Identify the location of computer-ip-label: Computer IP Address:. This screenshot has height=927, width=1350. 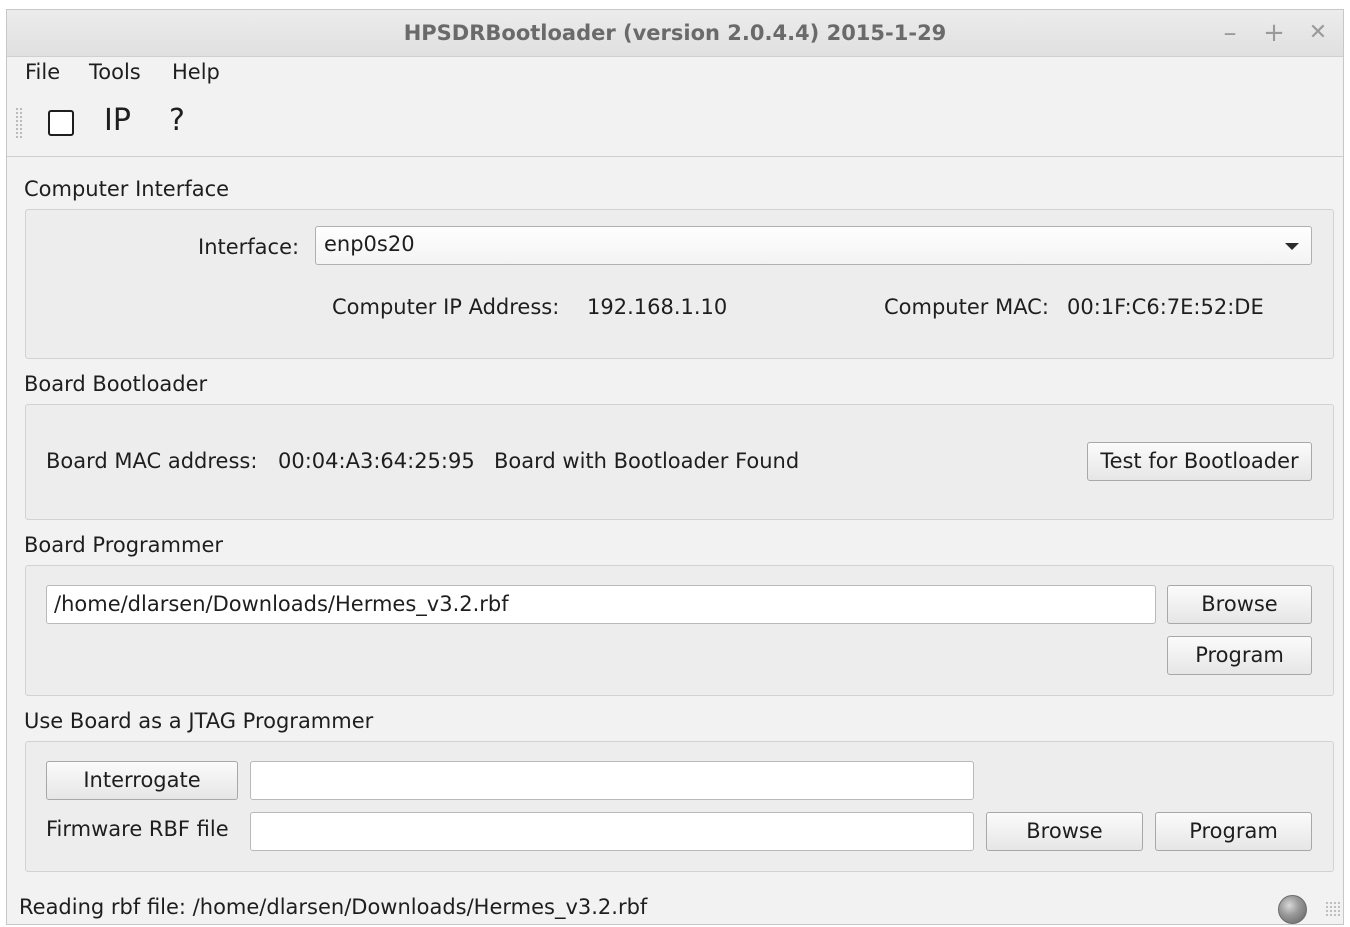
(446, 307).